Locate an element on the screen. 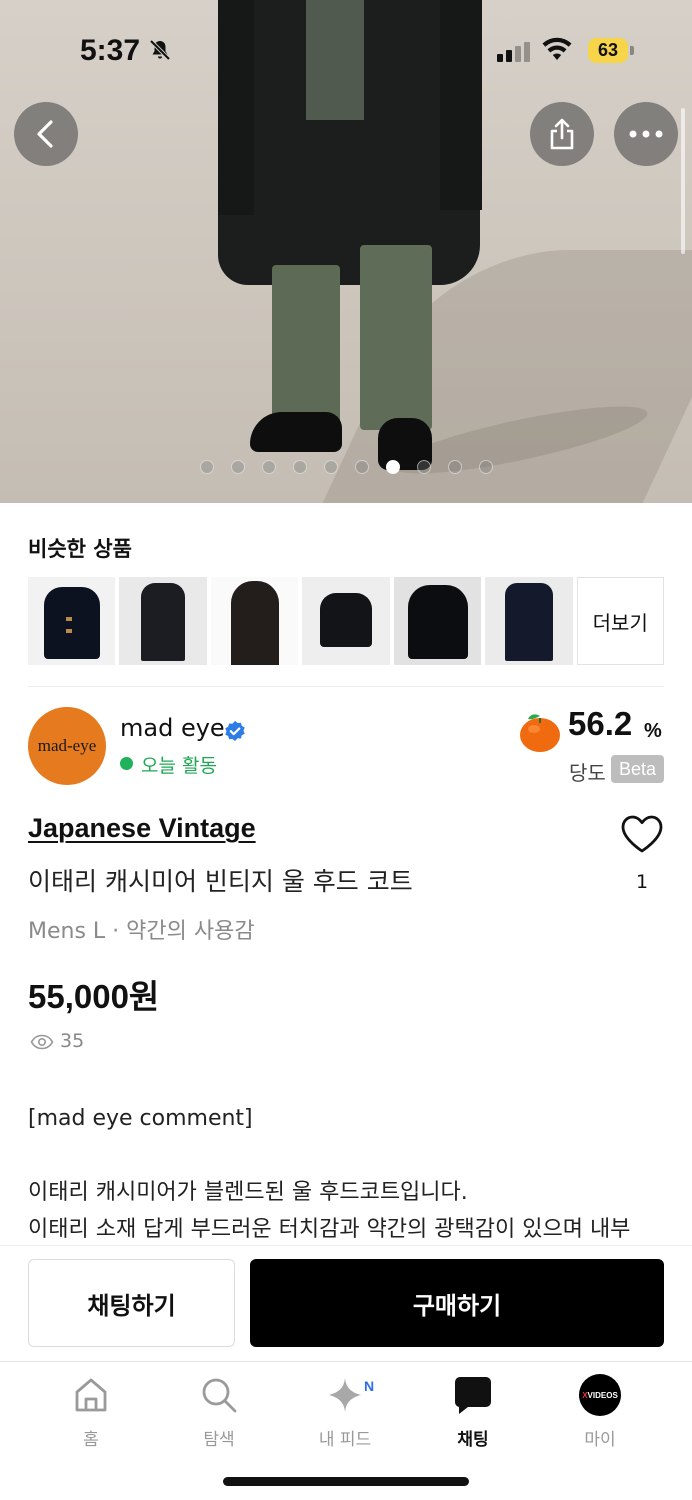 The image size is (692, 1500). seller-avatar: mad-eye is located at coordinates (67, 746).